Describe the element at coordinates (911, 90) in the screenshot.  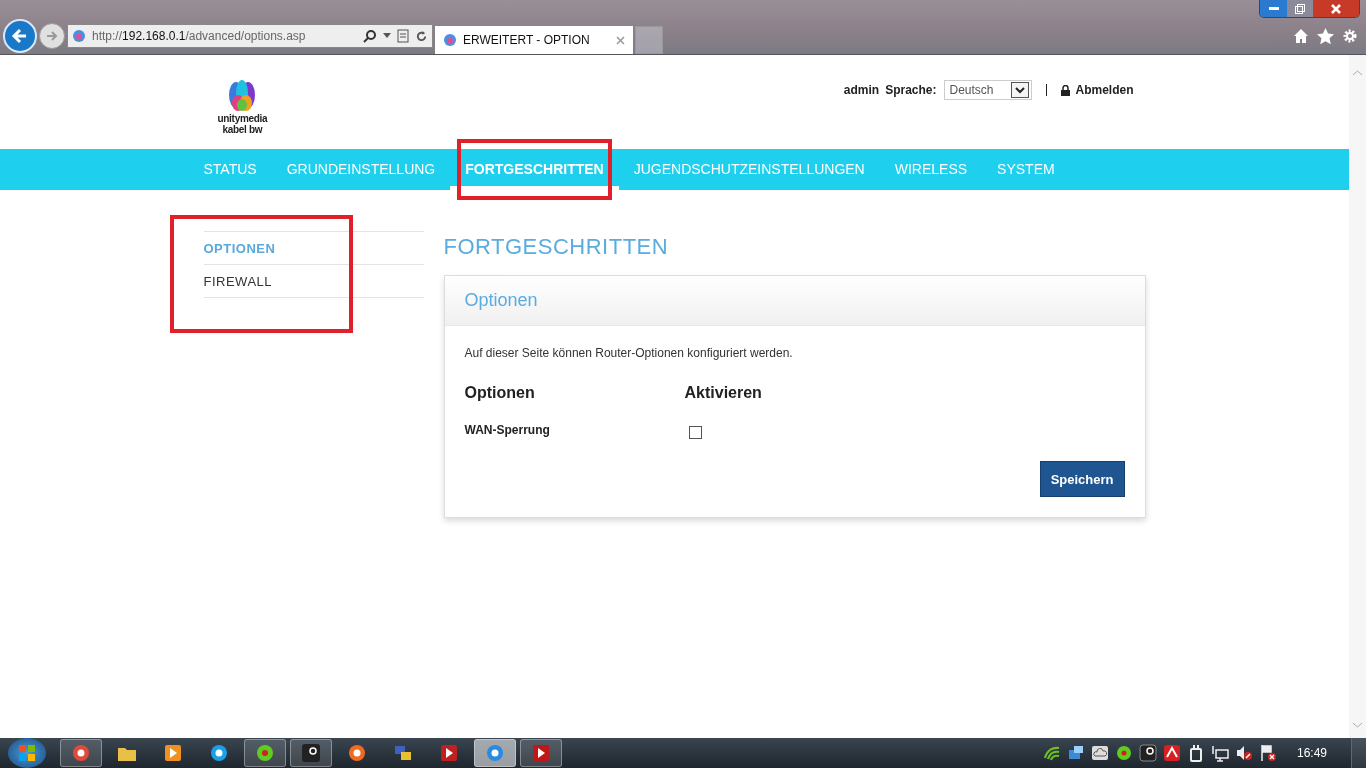
I see `language-label: Sprache:` at that location.